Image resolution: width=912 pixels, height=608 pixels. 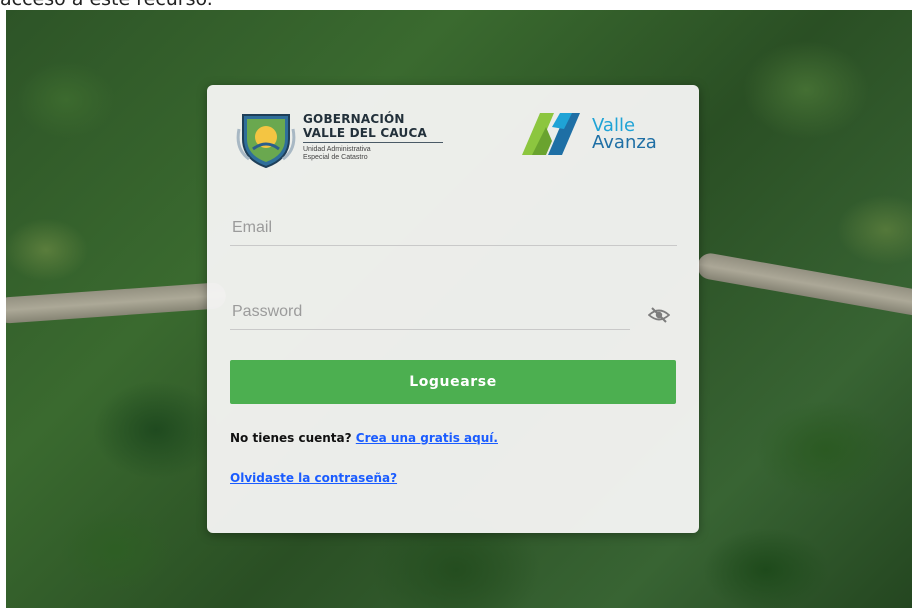 I want to click on password-field-wrapper, so click(x=430, y=313).